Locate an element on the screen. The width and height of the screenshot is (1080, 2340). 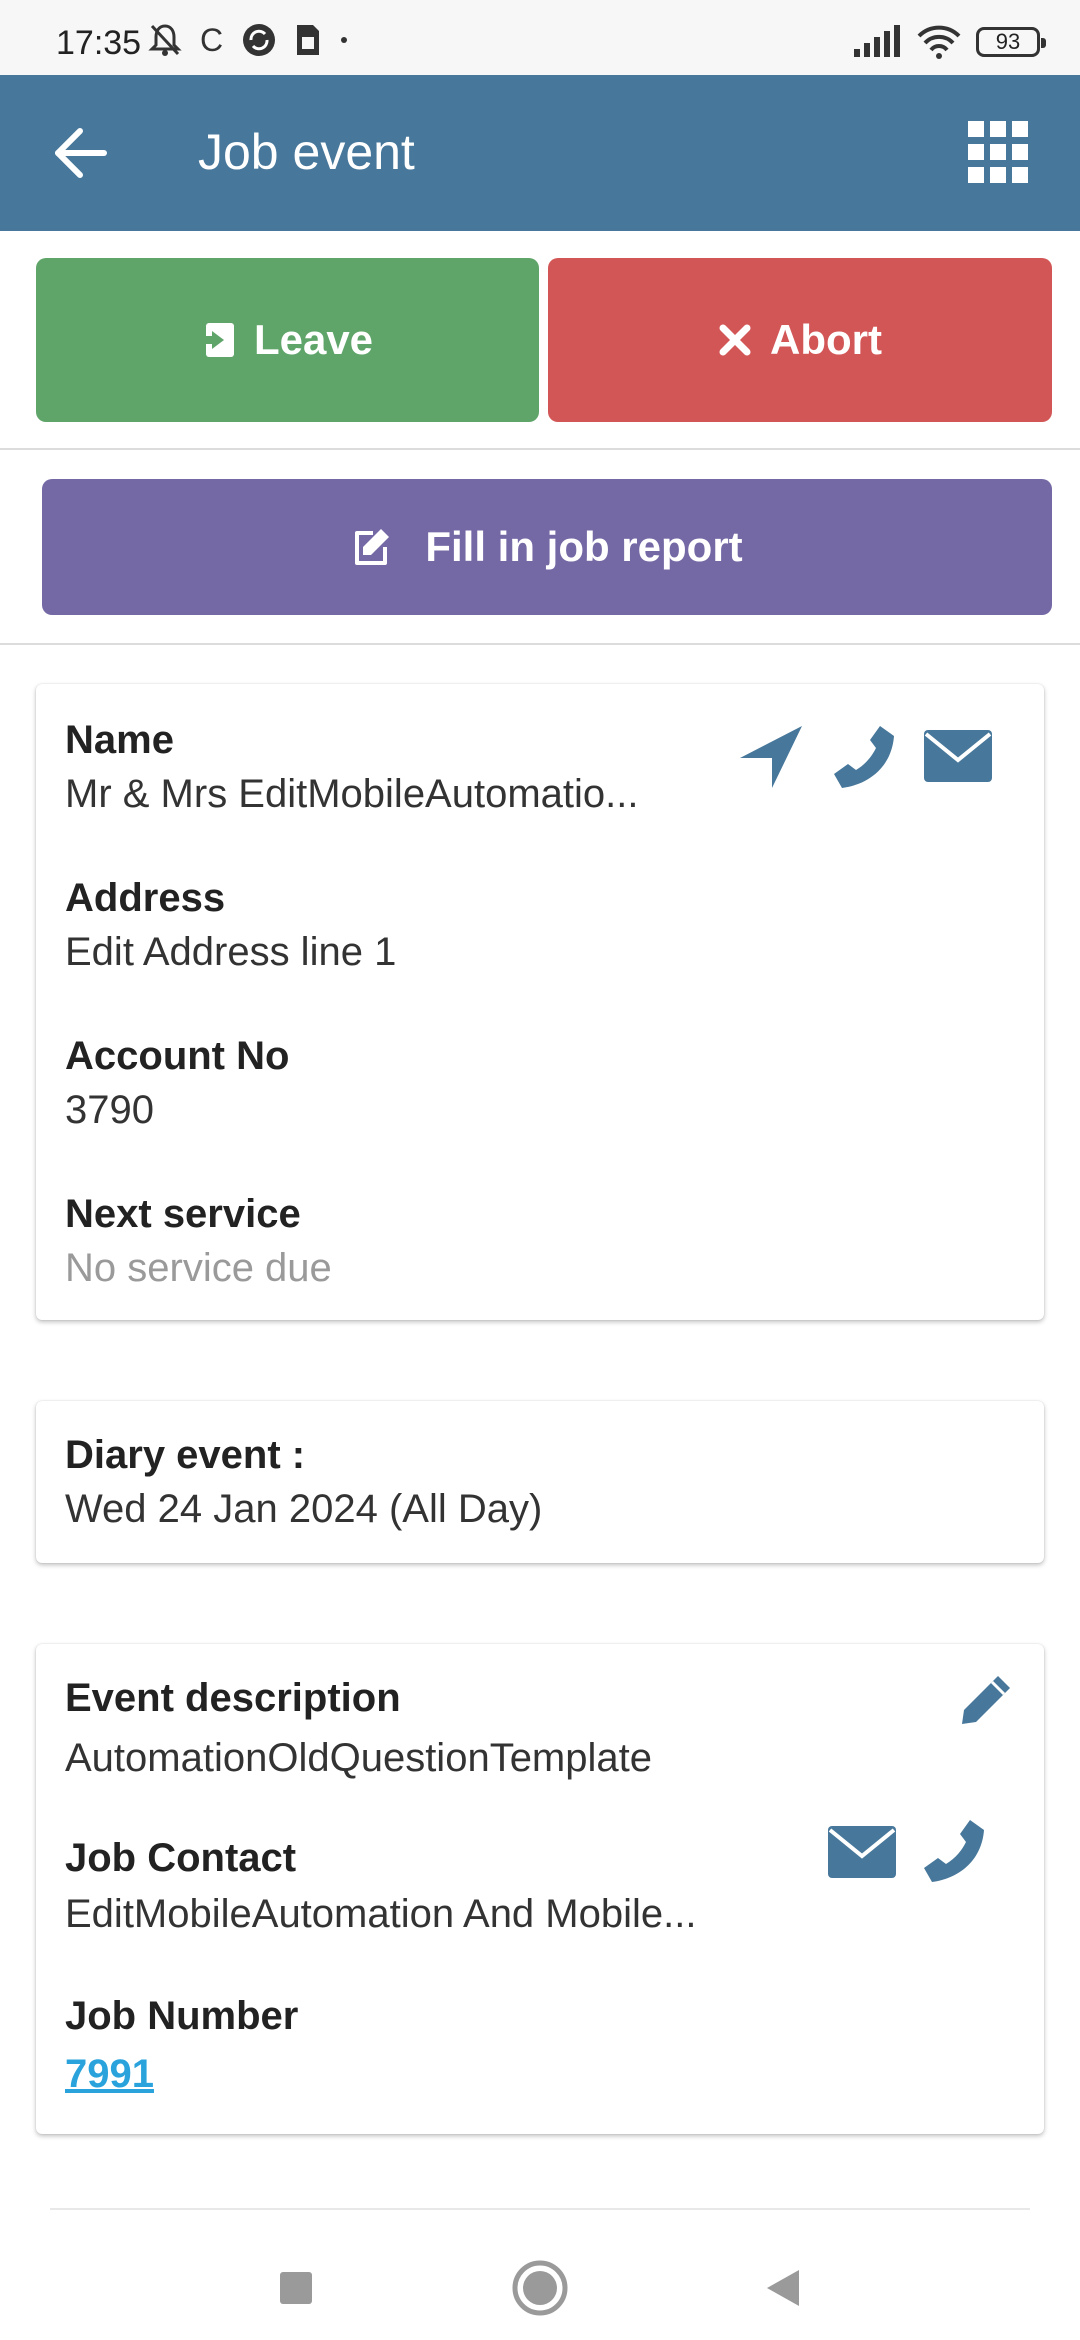
signal-icon is located at coordinates (877, 41).